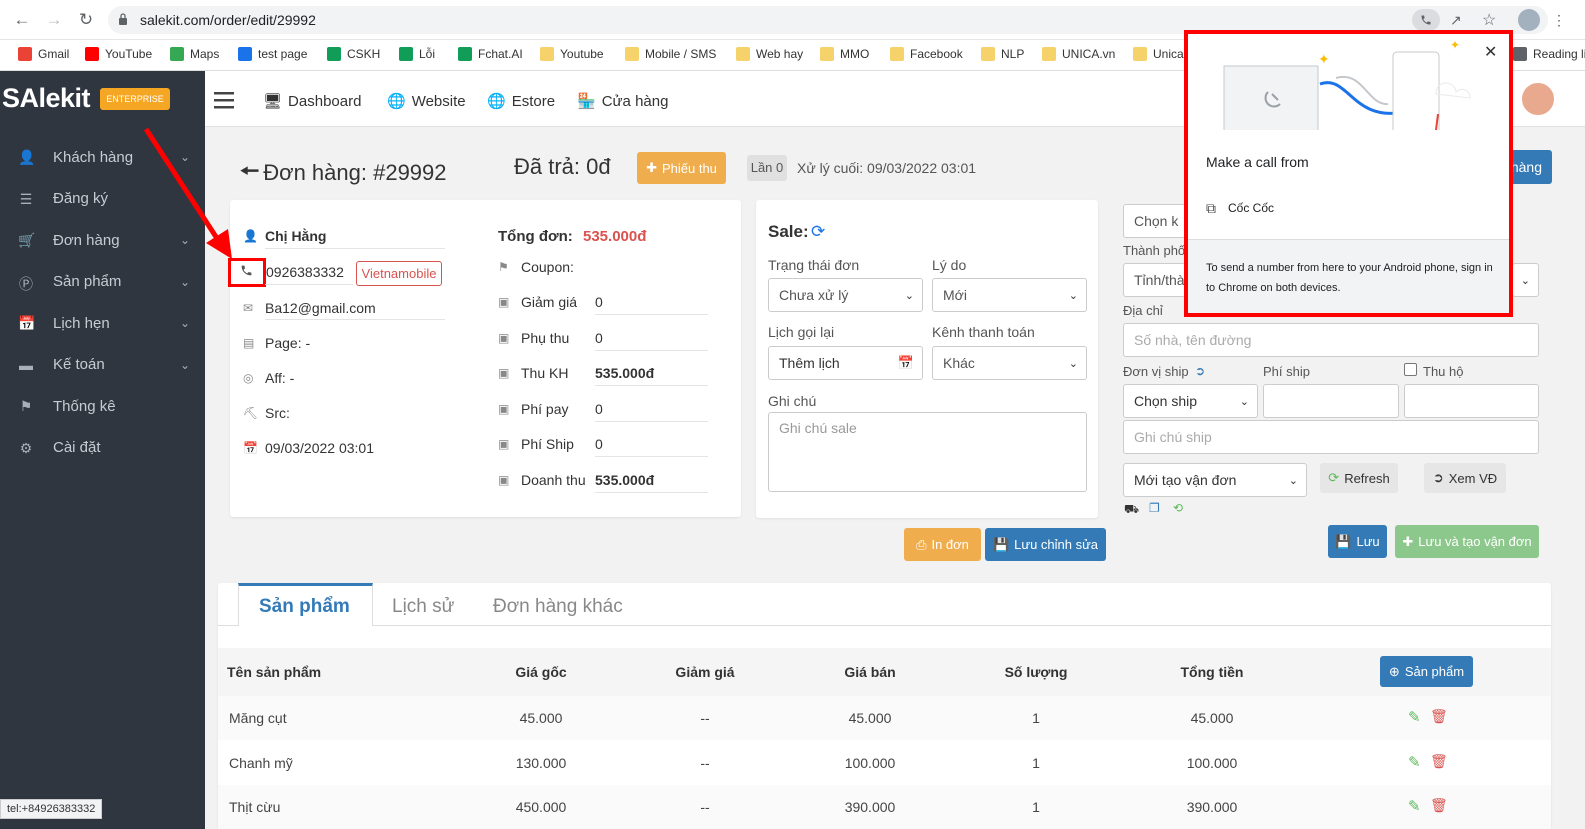 Image resolution: width=1585 pixels, height=829 pixels. Describe the element at coordinates (547, 444) in the screenshot. I see `totals-row-label: Phí Ship` at that location.